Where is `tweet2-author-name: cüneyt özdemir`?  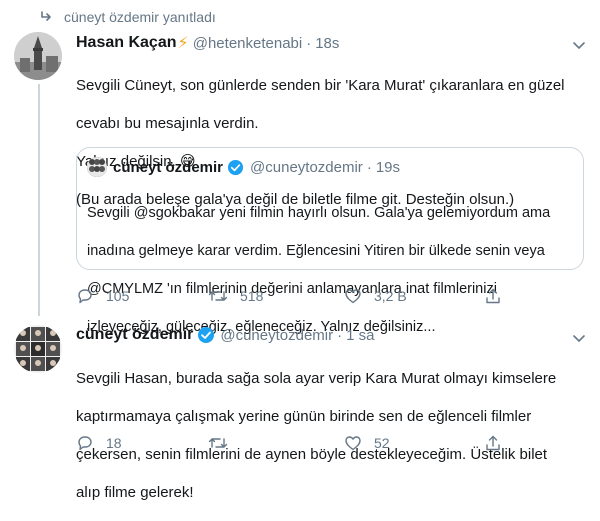
tweet2-author-name: cüneyt özdemir is located at coordinates (134, 335).